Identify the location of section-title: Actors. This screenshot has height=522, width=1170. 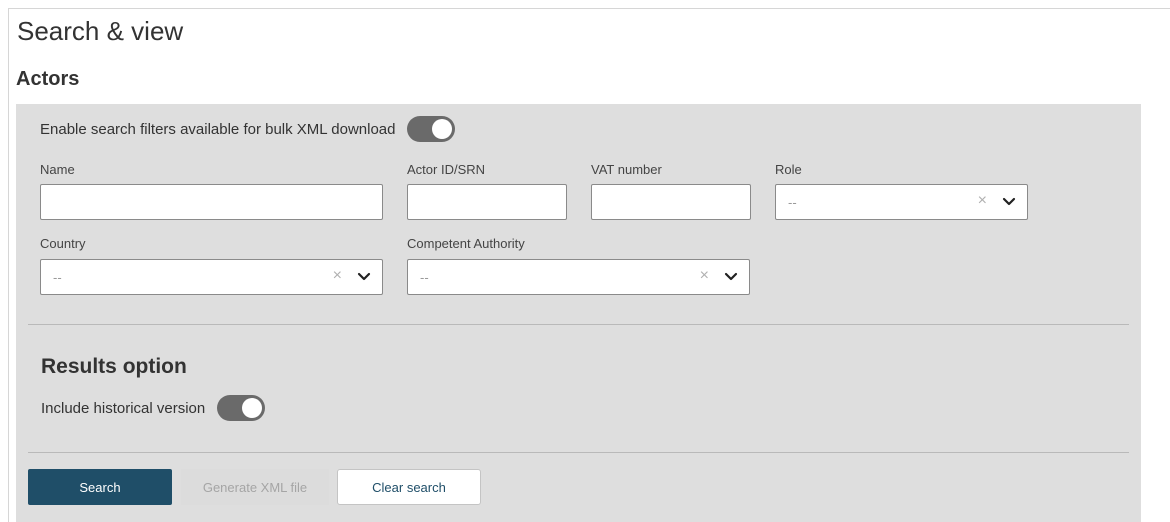
(48, 79).